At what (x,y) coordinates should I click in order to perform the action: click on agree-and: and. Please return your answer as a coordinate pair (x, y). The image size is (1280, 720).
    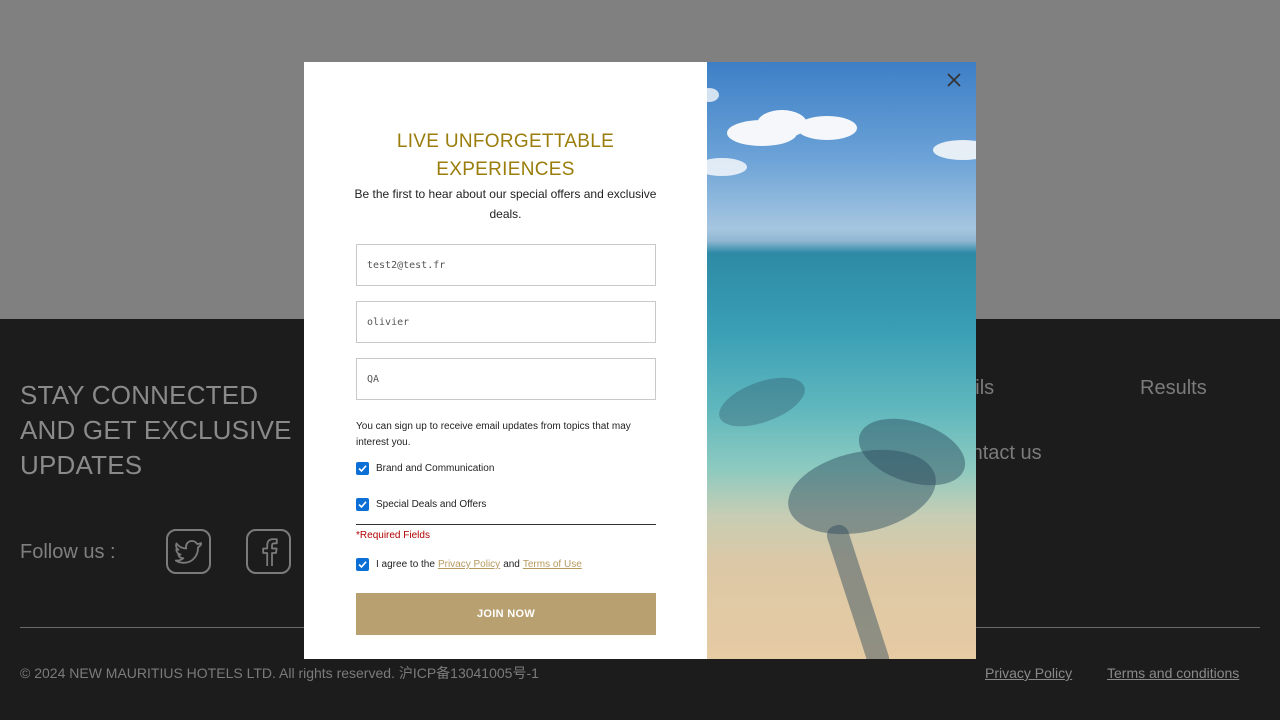
    Looking at the image, I should click on (511, 564).